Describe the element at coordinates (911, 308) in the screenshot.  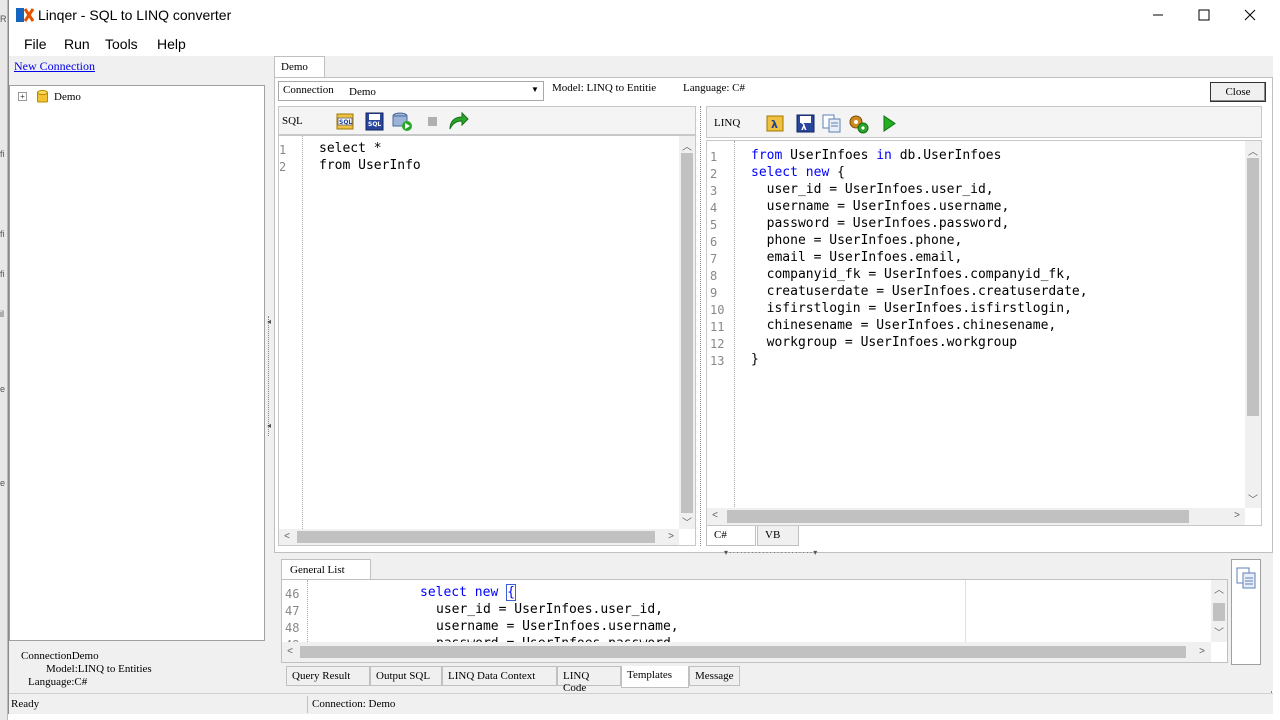
I see `code-text: isfirstlogin = UserInfoes.isfirstlogin,` at that location.